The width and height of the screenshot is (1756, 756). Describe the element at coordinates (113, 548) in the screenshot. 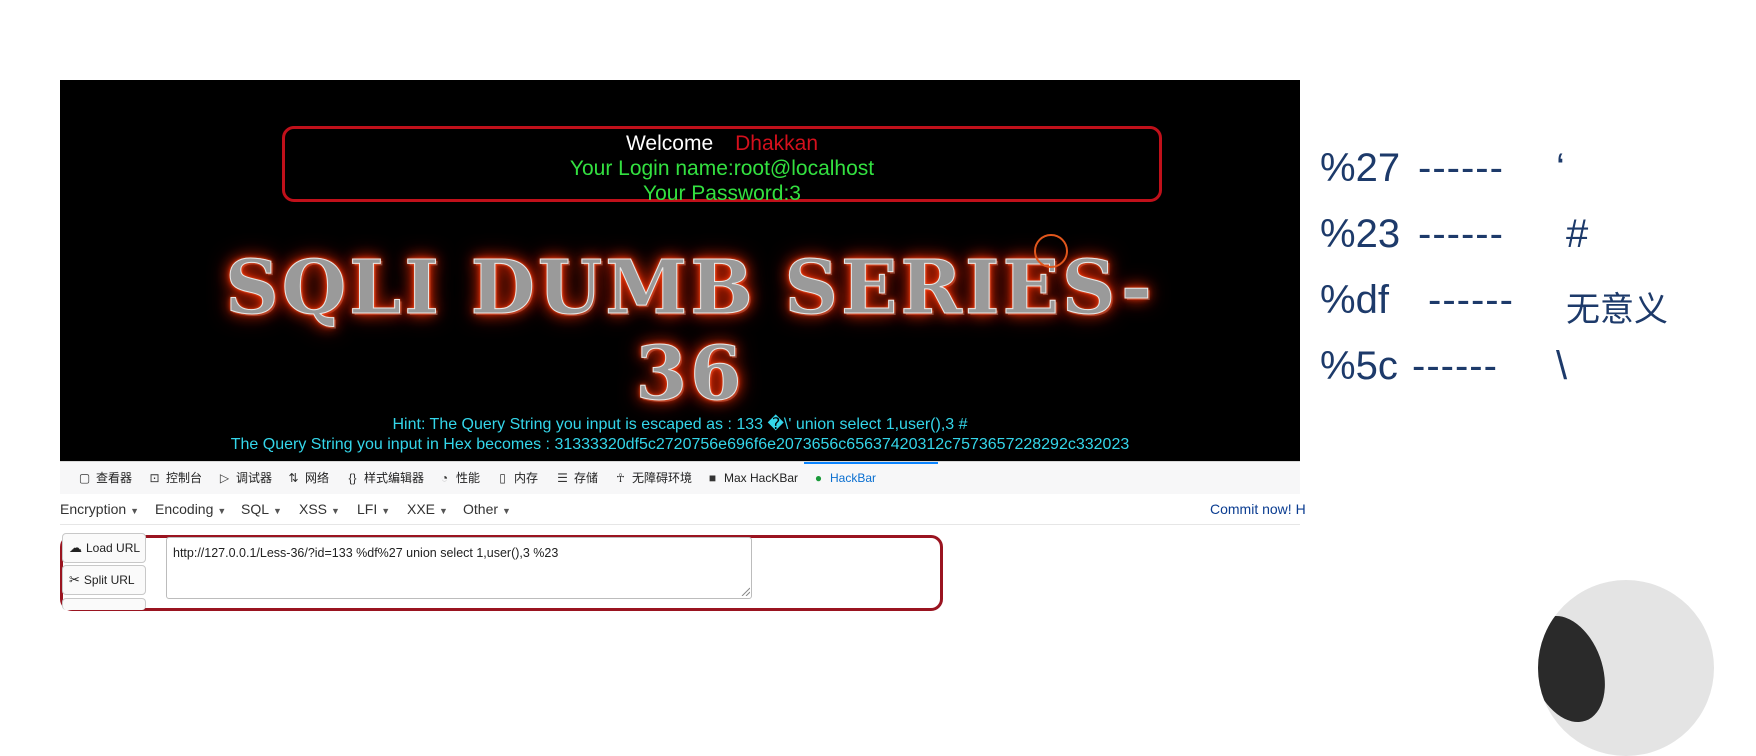

I see `load-url-label: Load URL` at that location.